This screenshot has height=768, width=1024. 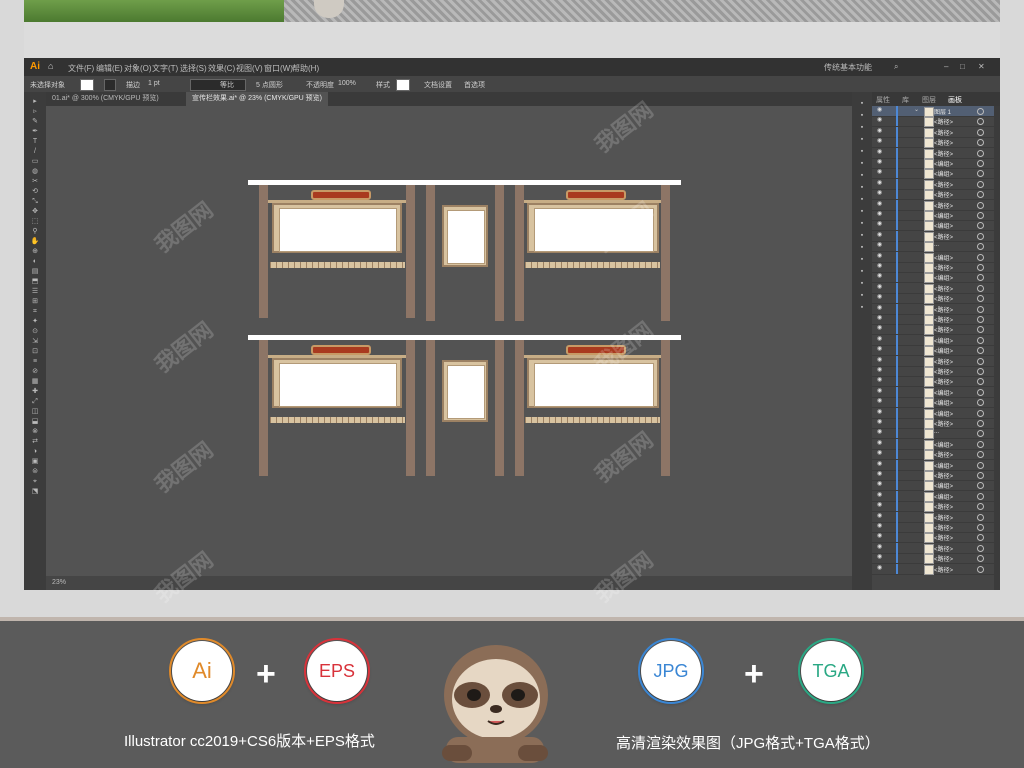 What do you see at coordinates (929, 100) in the screenshot?
I see `tab-layers: 图层` at bounding box center [929, 100].